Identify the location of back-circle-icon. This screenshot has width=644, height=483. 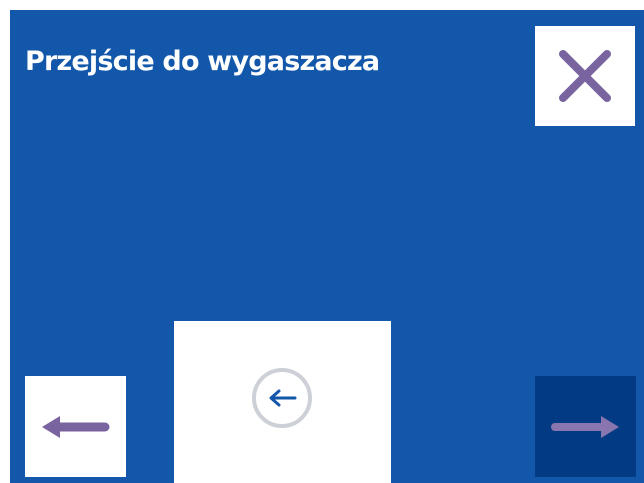
(282, 398).